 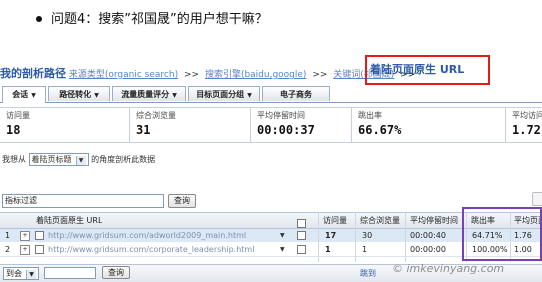 What do you see at coordinates (281, 115) in the screenshot?
I see `metric-label: 平均停留时间` at bounding box center [281, 115].